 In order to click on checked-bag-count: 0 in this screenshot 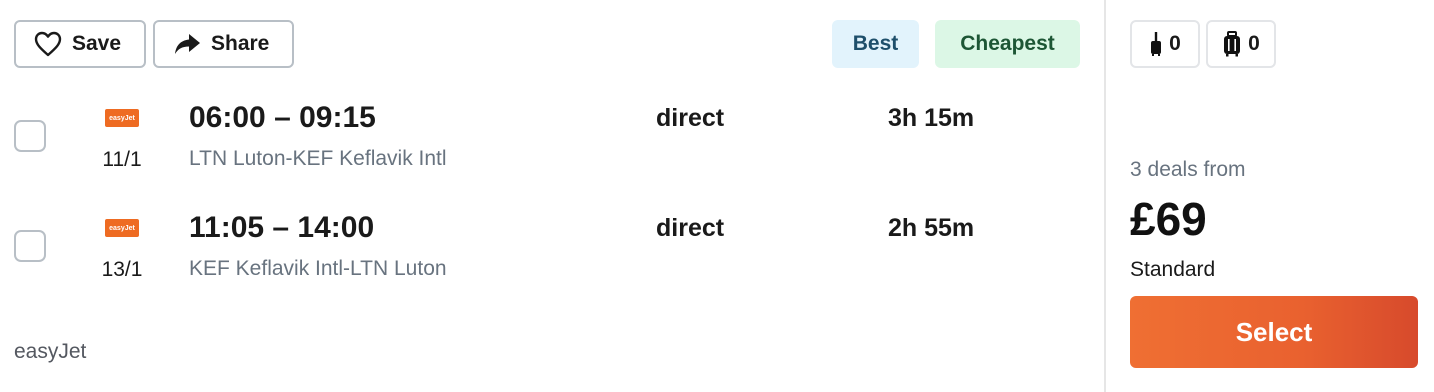, I will do `click(1241, 44)`.